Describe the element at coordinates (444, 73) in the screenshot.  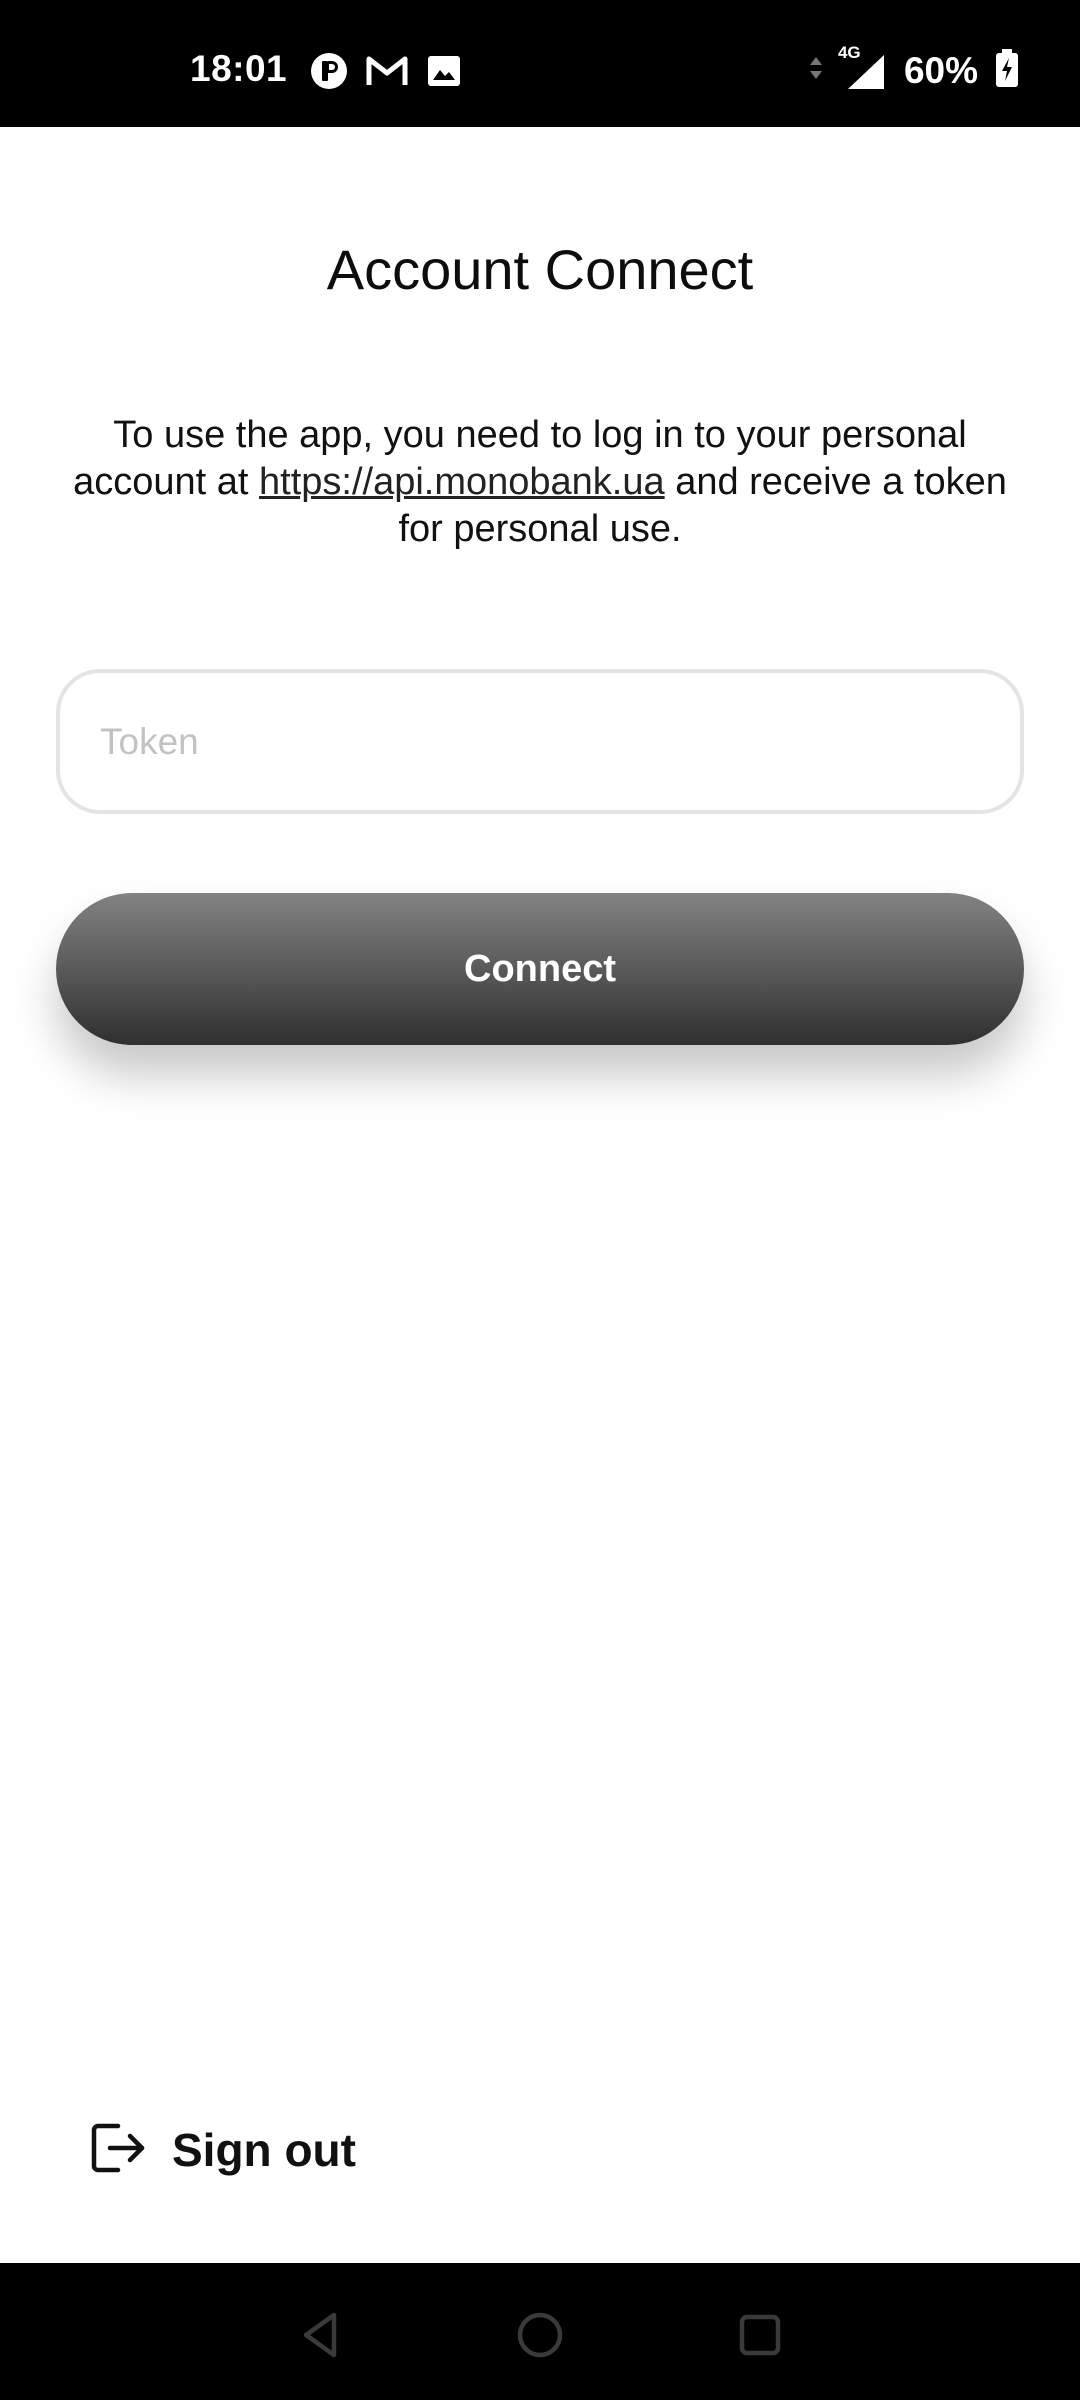
I see `image-icon` at that location.